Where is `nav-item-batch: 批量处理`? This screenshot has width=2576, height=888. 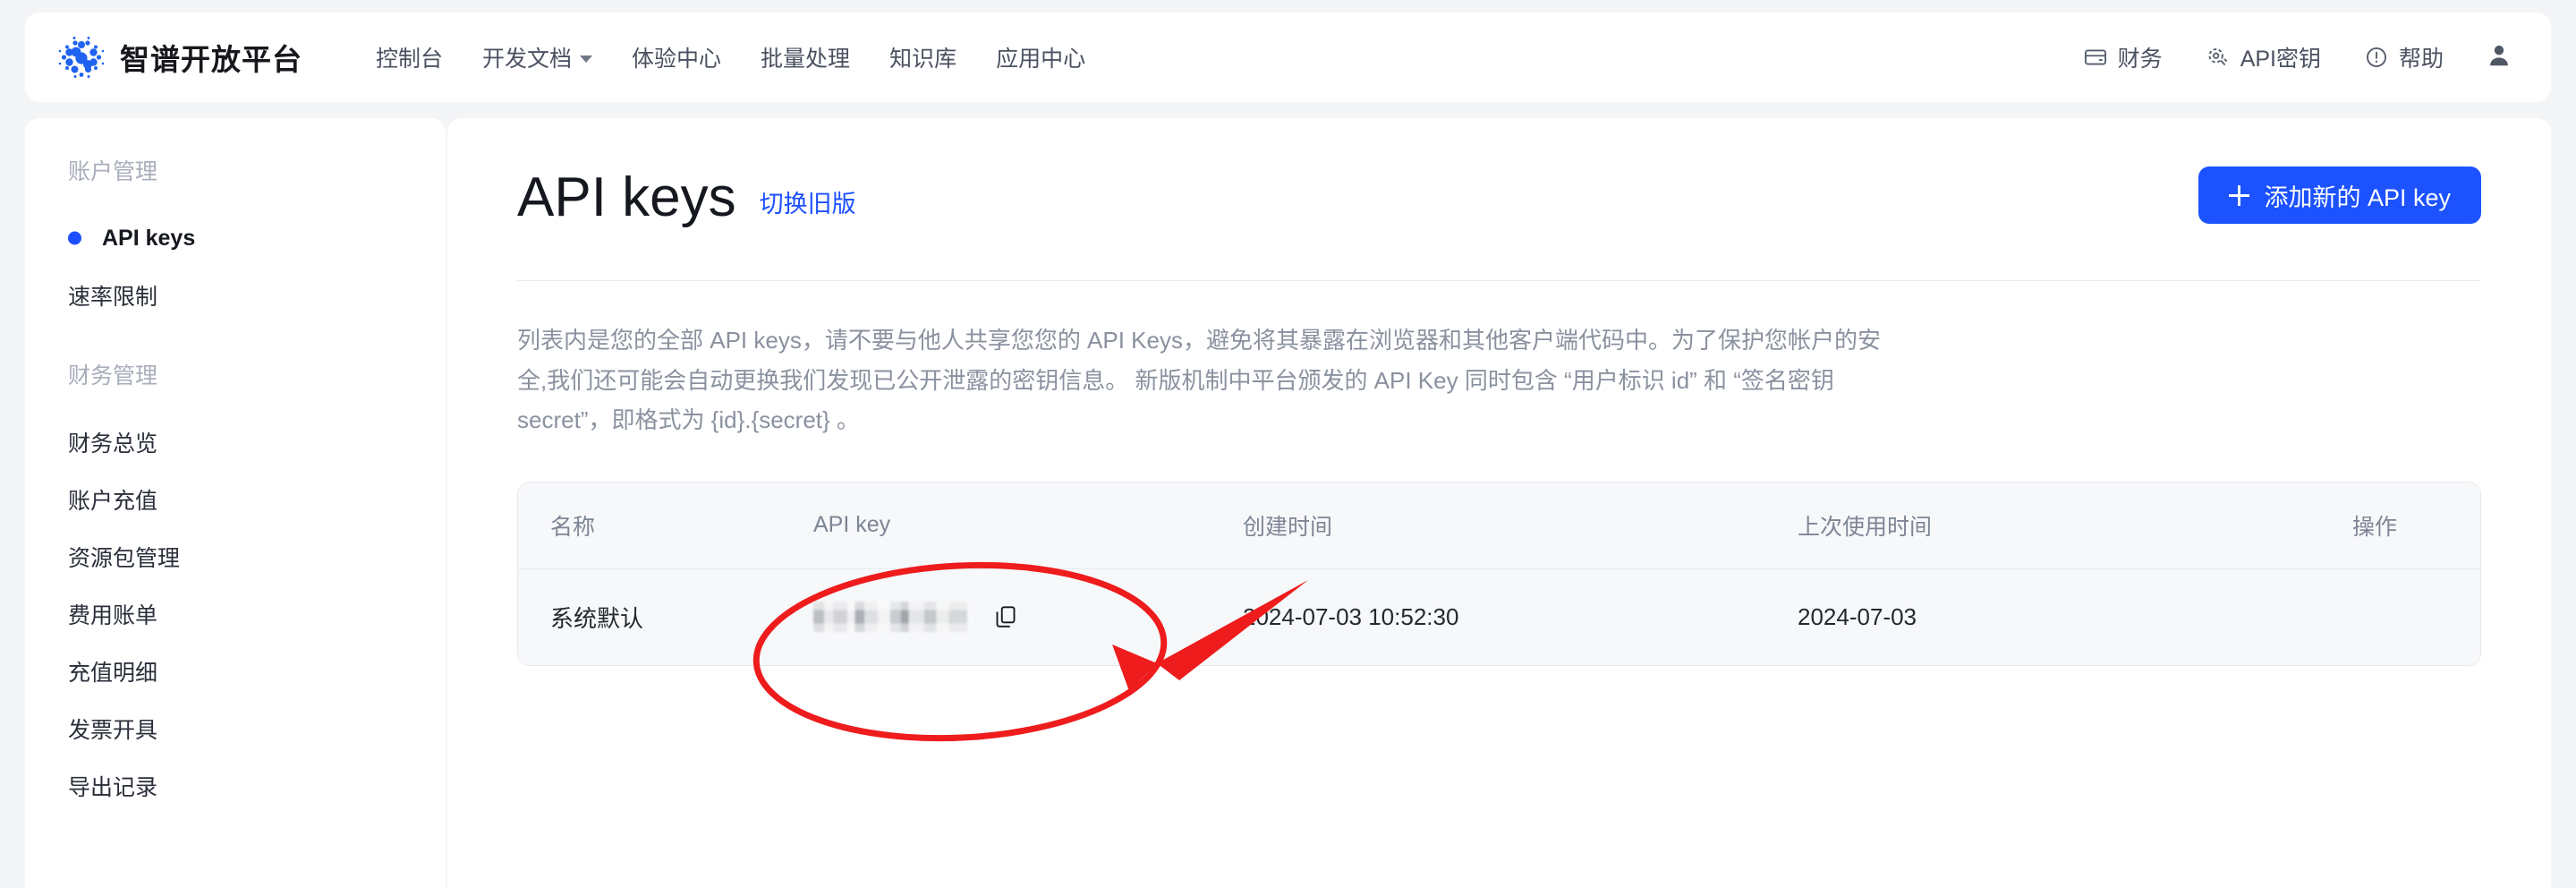 nav-item-batch: 批量处理 is located at coordinates (805, 57).